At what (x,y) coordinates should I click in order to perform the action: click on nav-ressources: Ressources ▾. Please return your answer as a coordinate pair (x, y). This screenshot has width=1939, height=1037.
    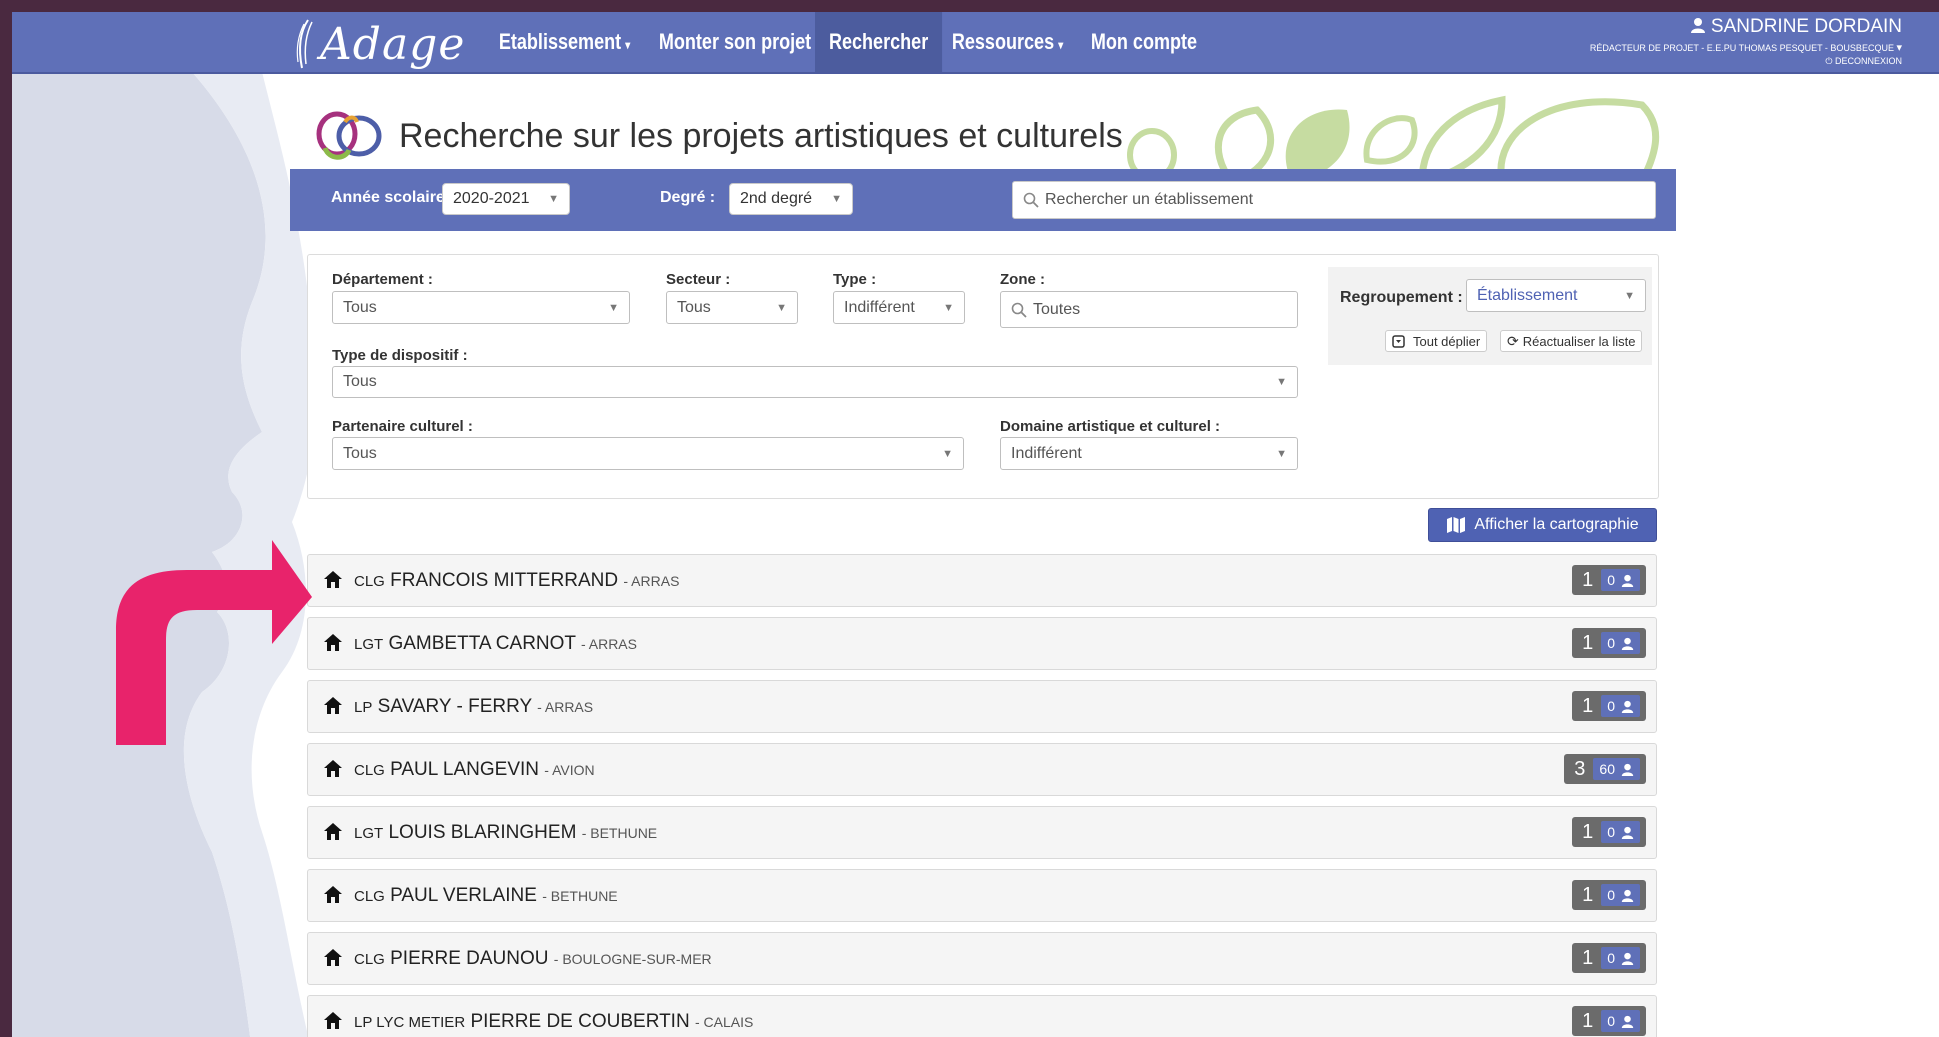
    Looking at the image, I should click on (1007, 42).